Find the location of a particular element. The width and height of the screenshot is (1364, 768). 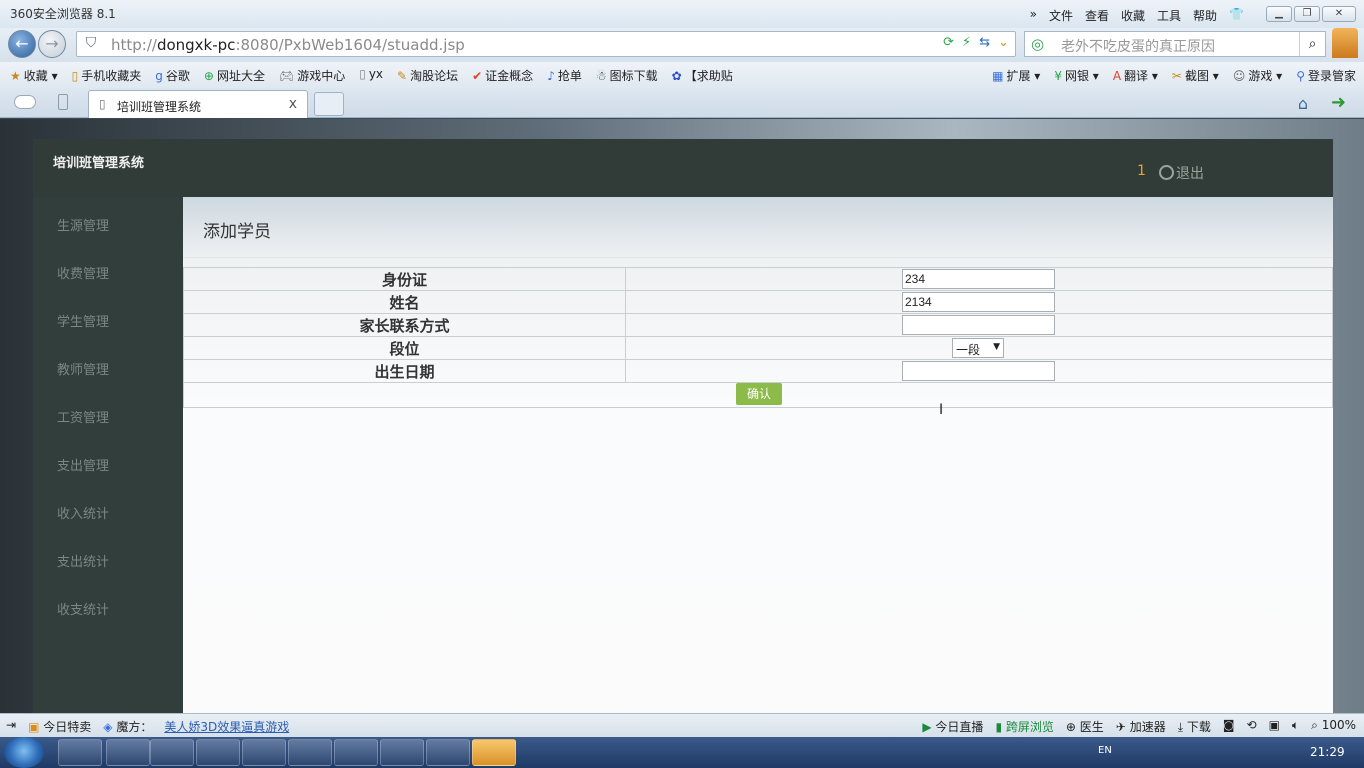

clock: 21:29 is located at coordinates (1327, 752).